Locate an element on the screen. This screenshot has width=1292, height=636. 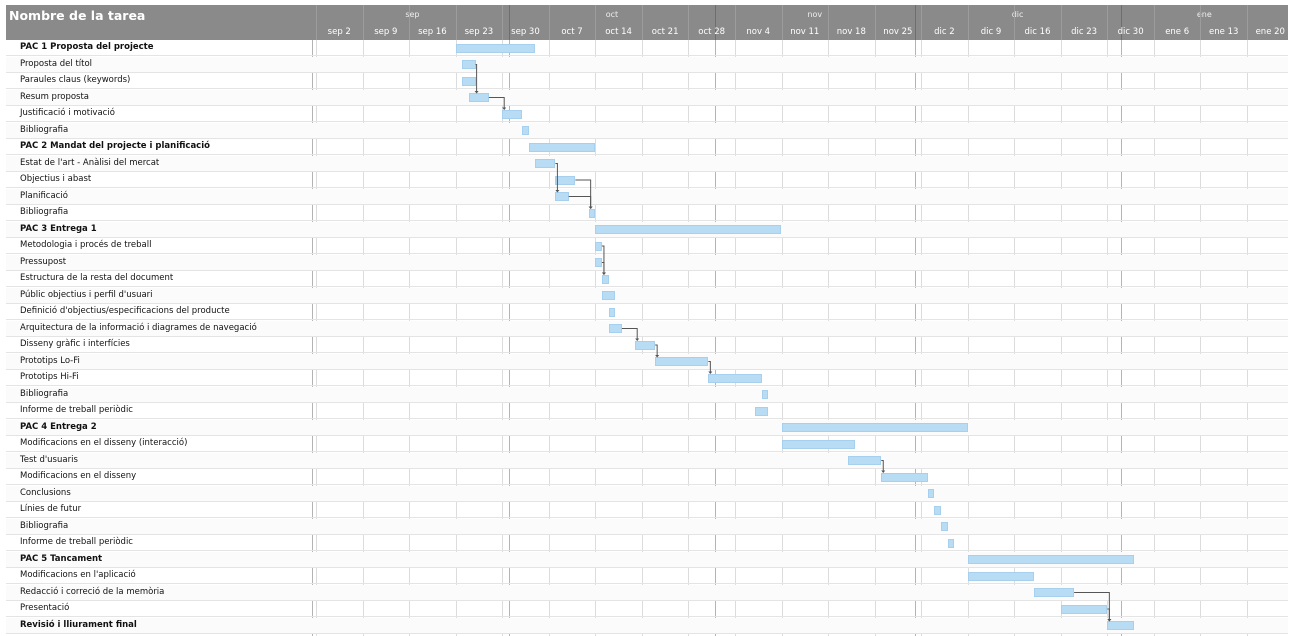
task-name: PAC 4 Entrega 2 is located at coordinates (58, 426).